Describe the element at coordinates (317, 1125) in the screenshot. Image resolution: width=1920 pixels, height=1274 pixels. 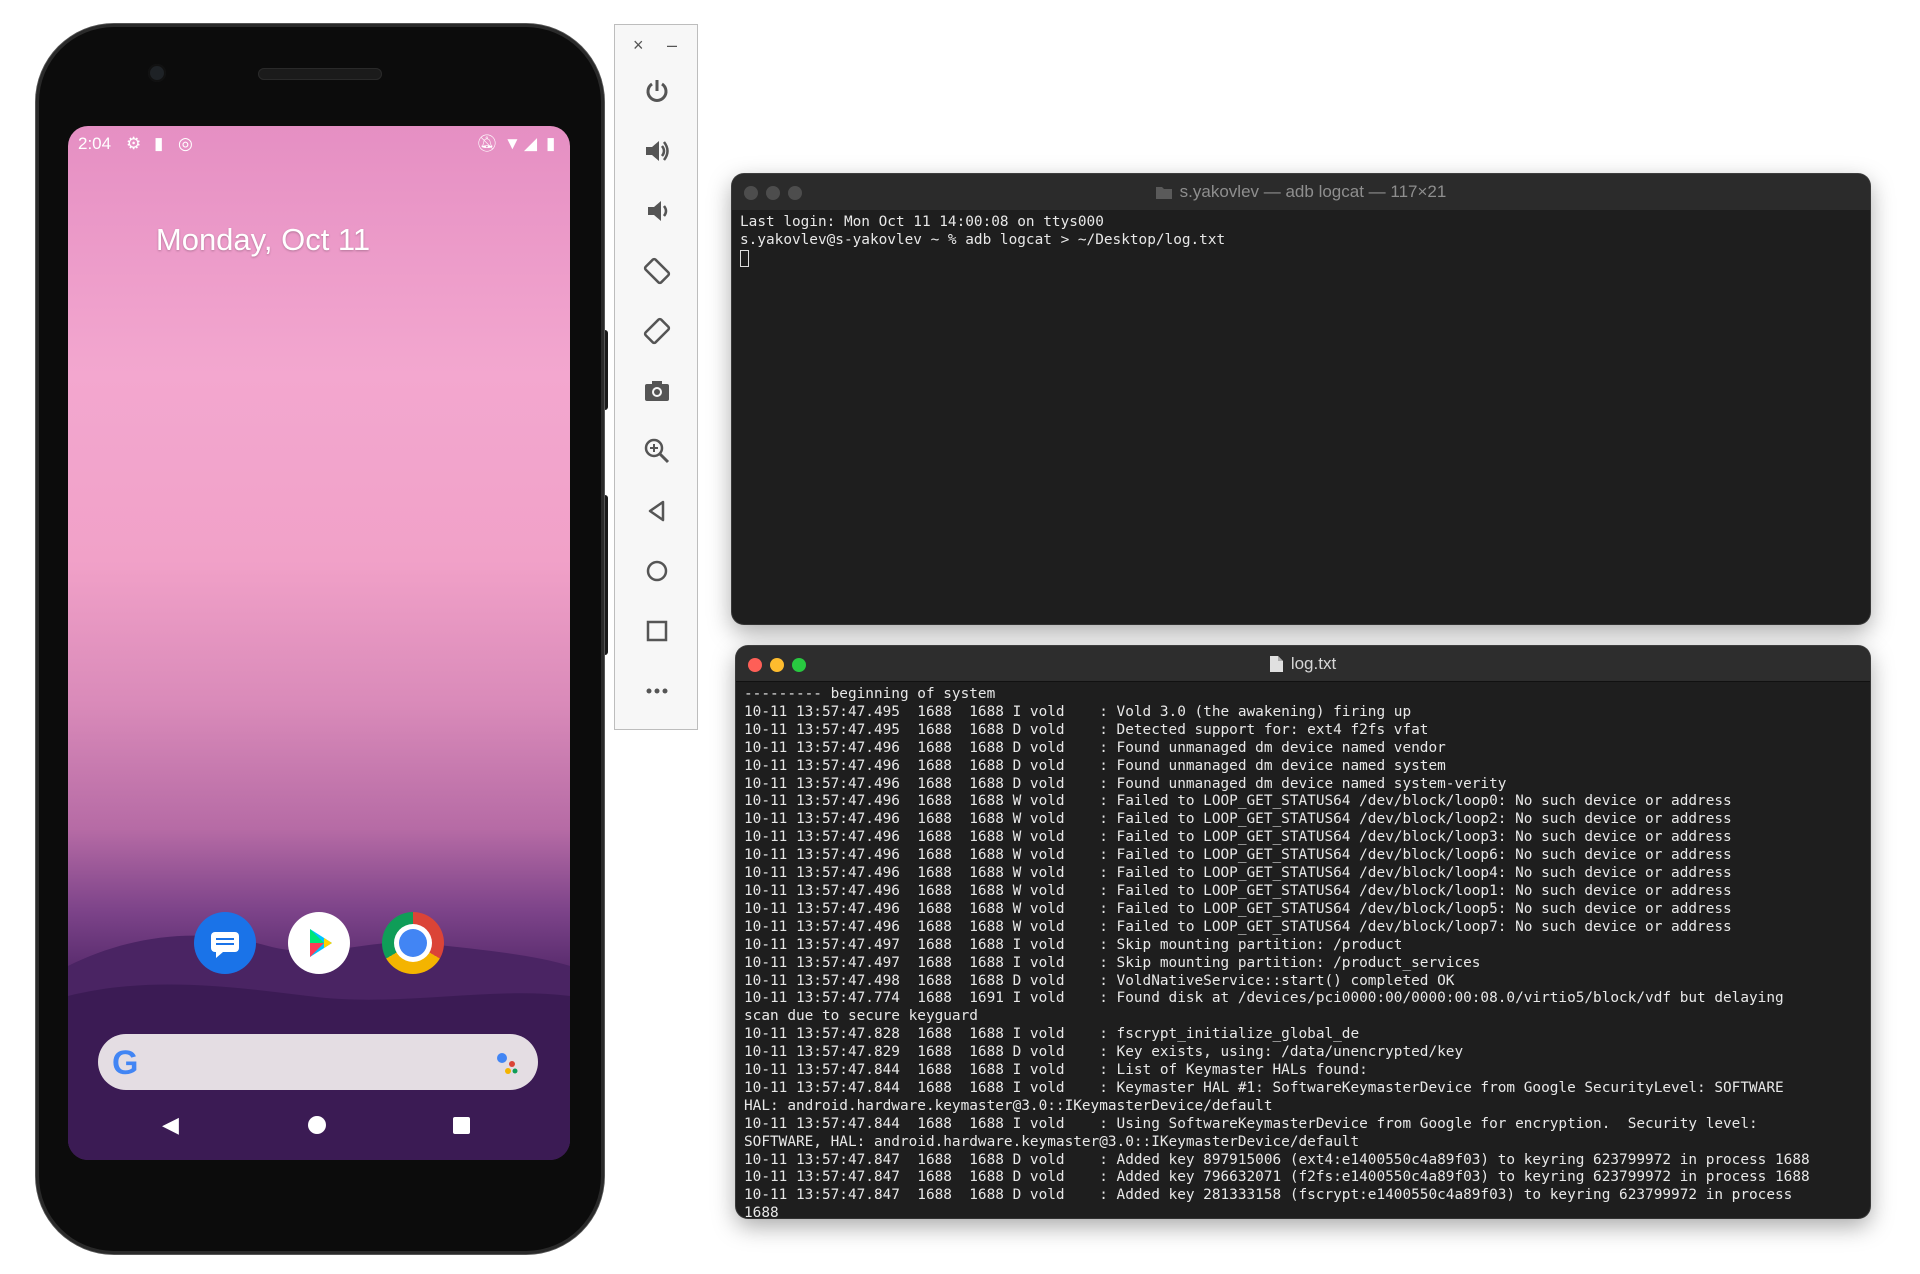
I see `nav-home-icon` at that location.